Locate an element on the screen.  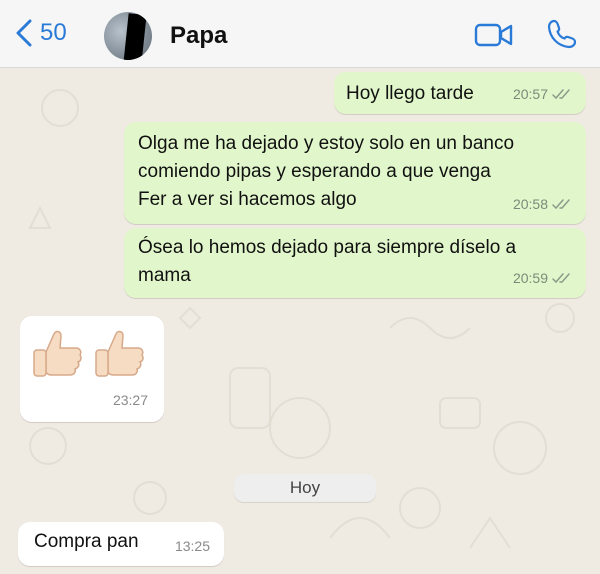
avatar is located at coordinates (128, 36).